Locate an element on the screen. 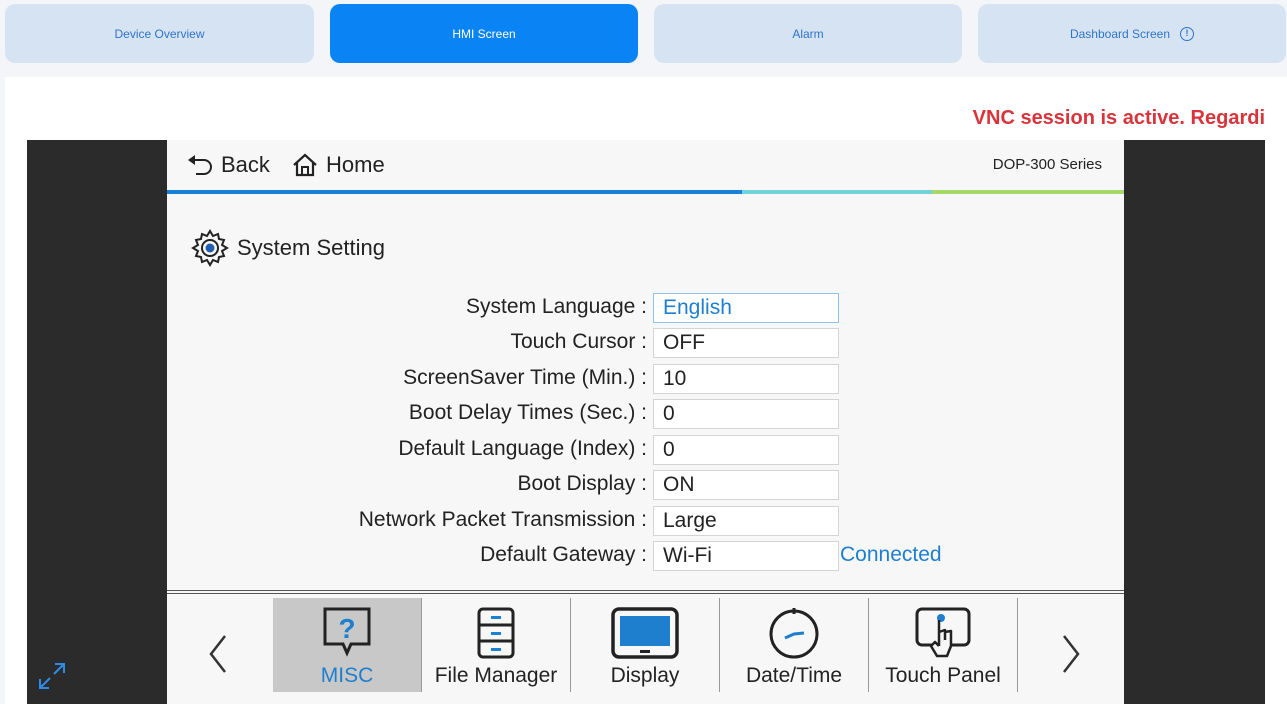 This screenshot has width=1287, height=704. nav-next-button is located at coordinates (1071, 659).